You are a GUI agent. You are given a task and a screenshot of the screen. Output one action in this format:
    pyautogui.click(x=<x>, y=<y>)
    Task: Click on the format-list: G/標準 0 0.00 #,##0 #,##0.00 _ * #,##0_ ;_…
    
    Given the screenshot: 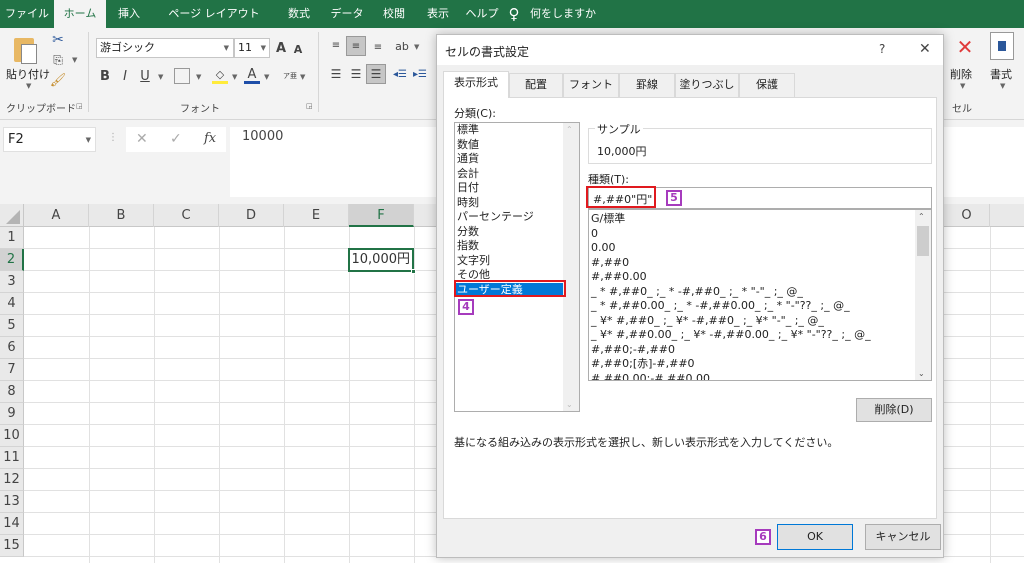 What is the action you would take?
    pyautogui.click(x=760, y=295)
    